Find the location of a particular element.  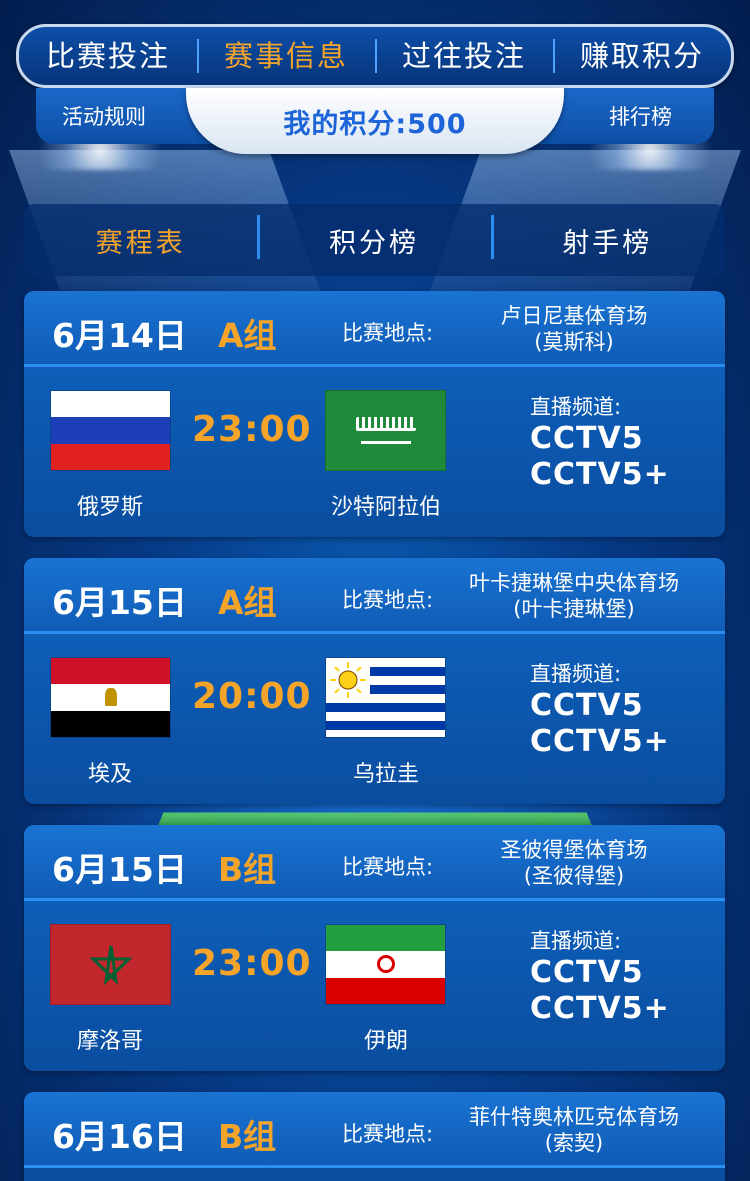

venue-city: (莫斯科) is located at coordinates (574, 342).